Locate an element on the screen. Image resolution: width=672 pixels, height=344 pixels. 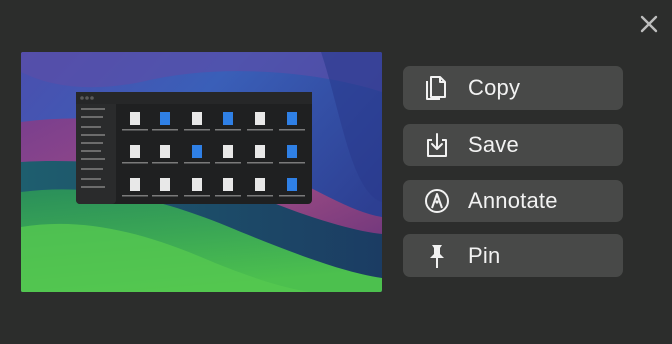
close-icon is located at coordinates (649, 24).